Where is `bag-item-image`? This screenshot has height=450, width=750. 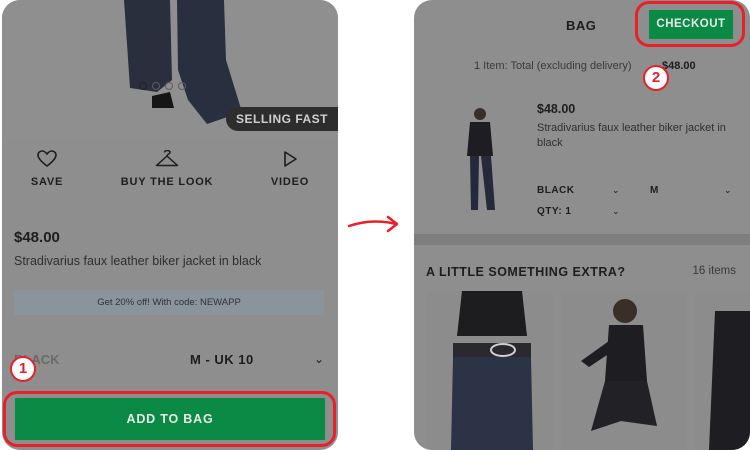 bag-item-image is located at coordinates (480, 162).